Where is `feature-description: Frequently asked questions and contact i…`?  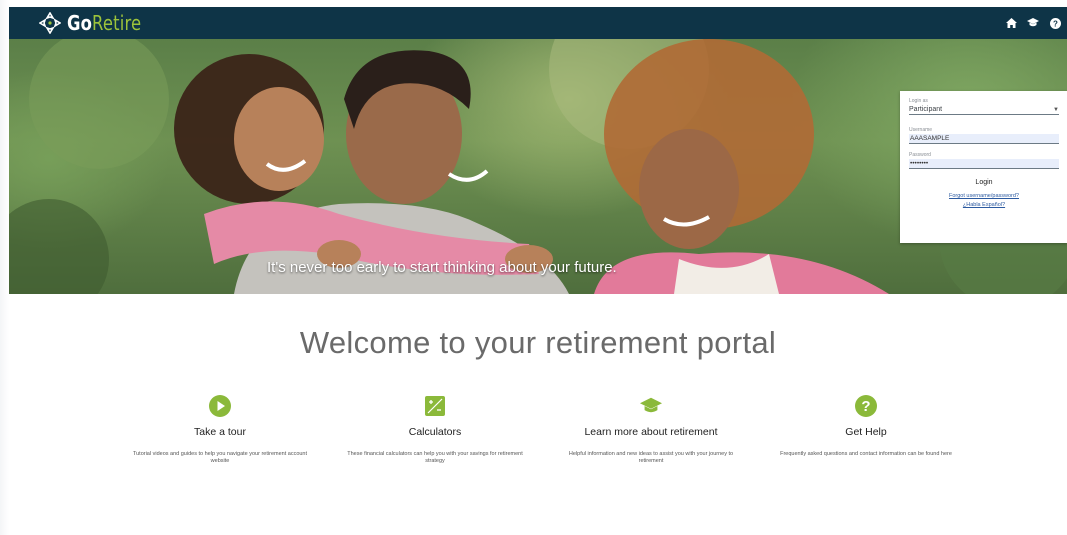 feature-description: Frequently asked questions and contact i… is located at coordinates (866, 454).